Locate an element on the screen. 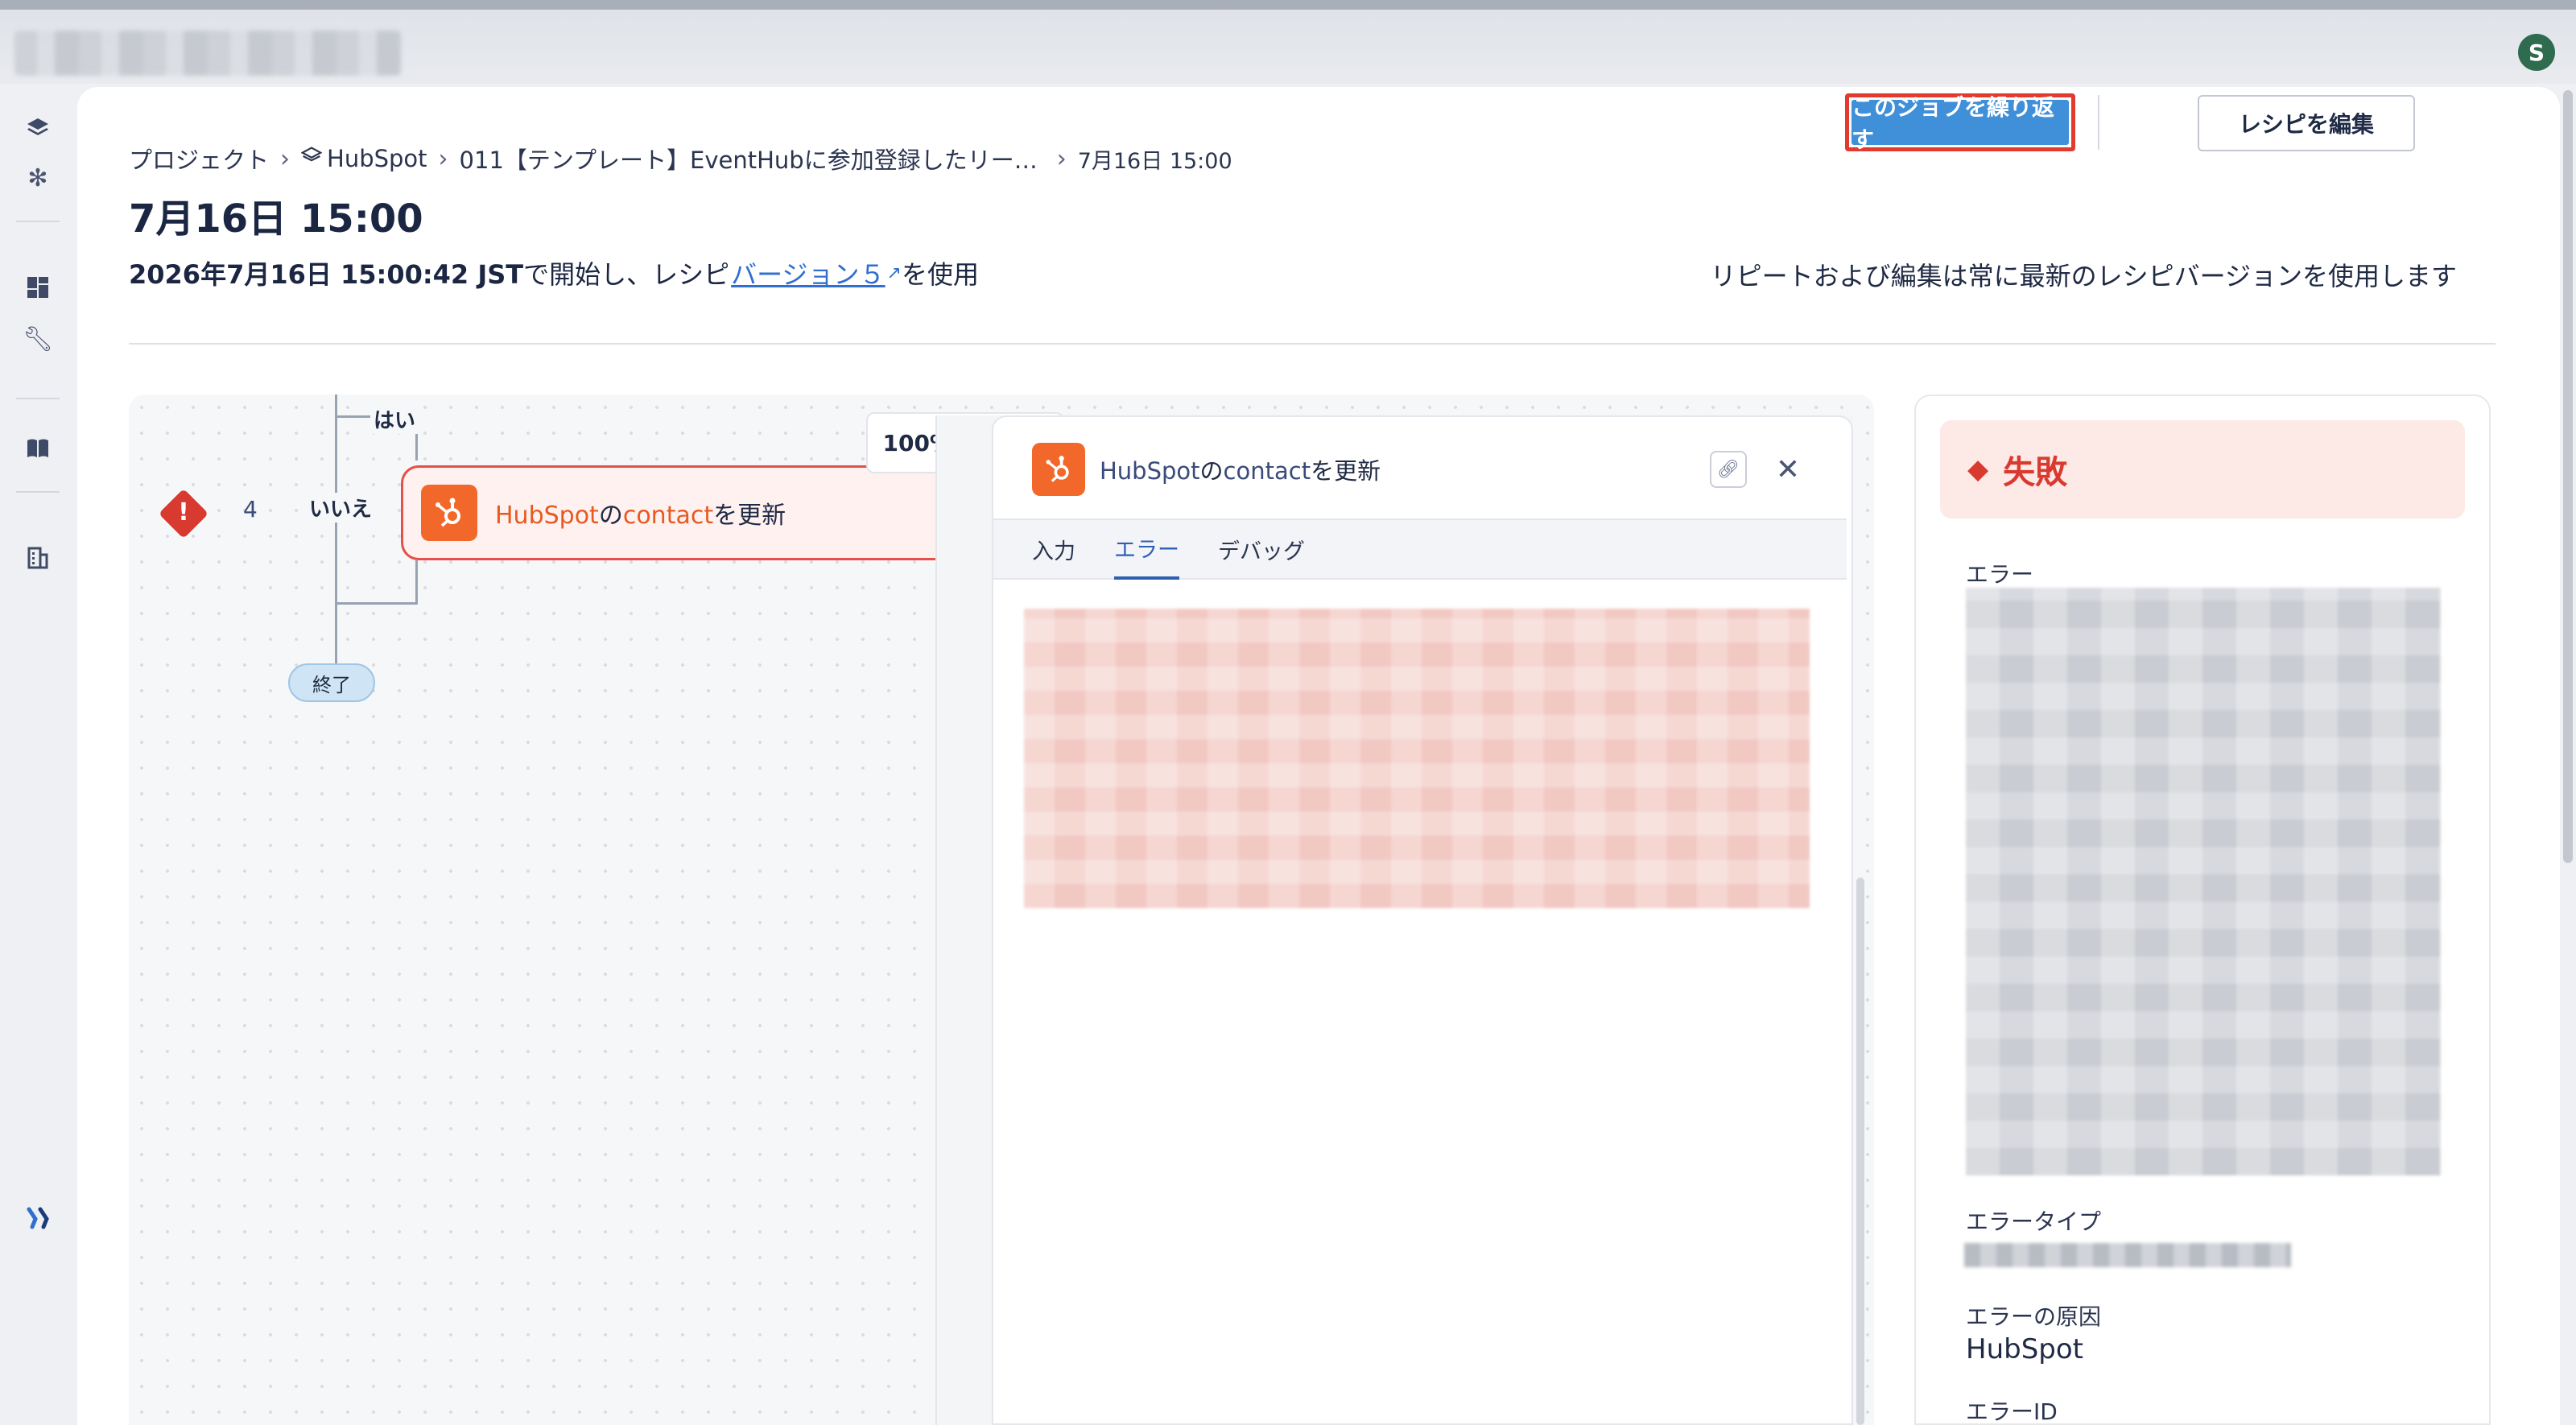 This screenshot has width=2576, height=1425. error-cause-value: HubSpot is located at coordinates (2024, 1349).